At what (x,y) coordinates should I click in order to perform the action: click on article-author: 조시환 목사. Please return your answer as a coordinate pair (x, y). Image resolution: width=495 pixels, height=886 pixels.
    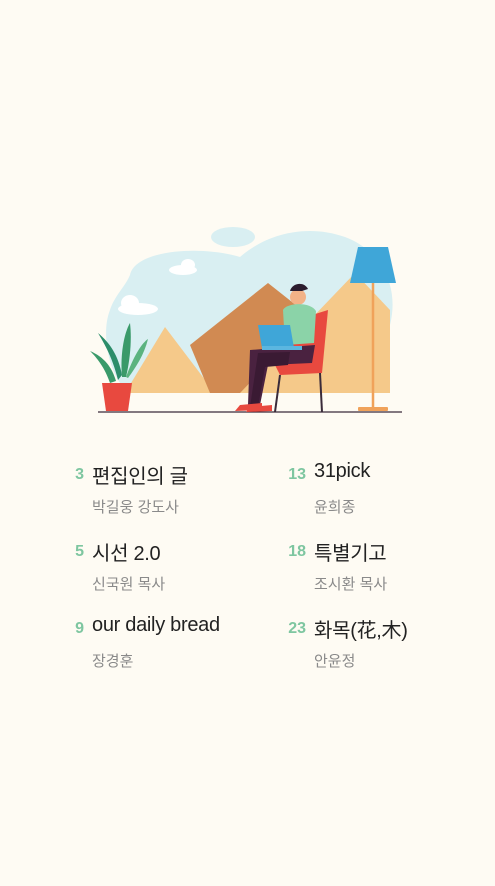
    Looking at the image, I should click on (351, 584).